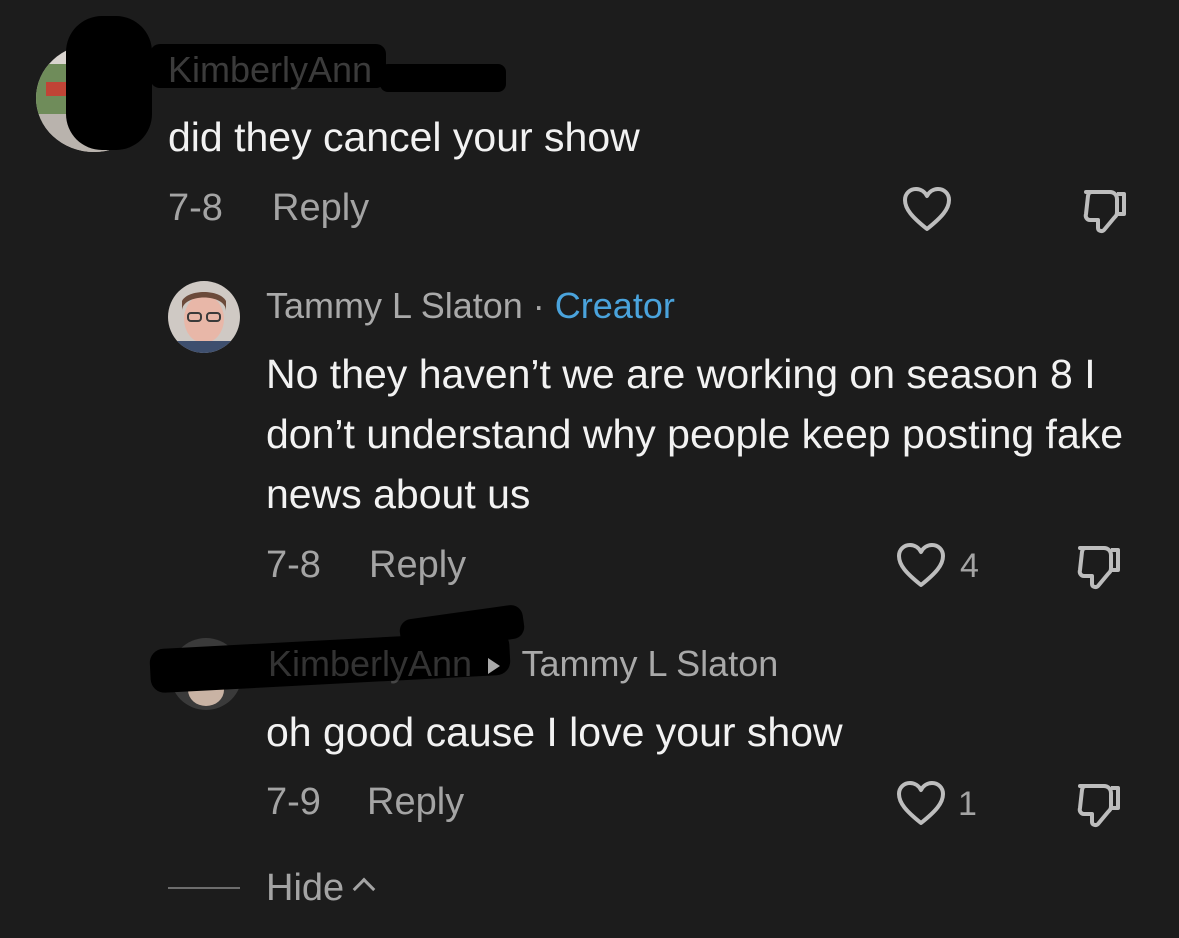 This screenshot has height=938, width=1179. Describe the element at coordinates (394, 305) in the screenshot. I see `author-name: Tammy L Slaton` at that location.